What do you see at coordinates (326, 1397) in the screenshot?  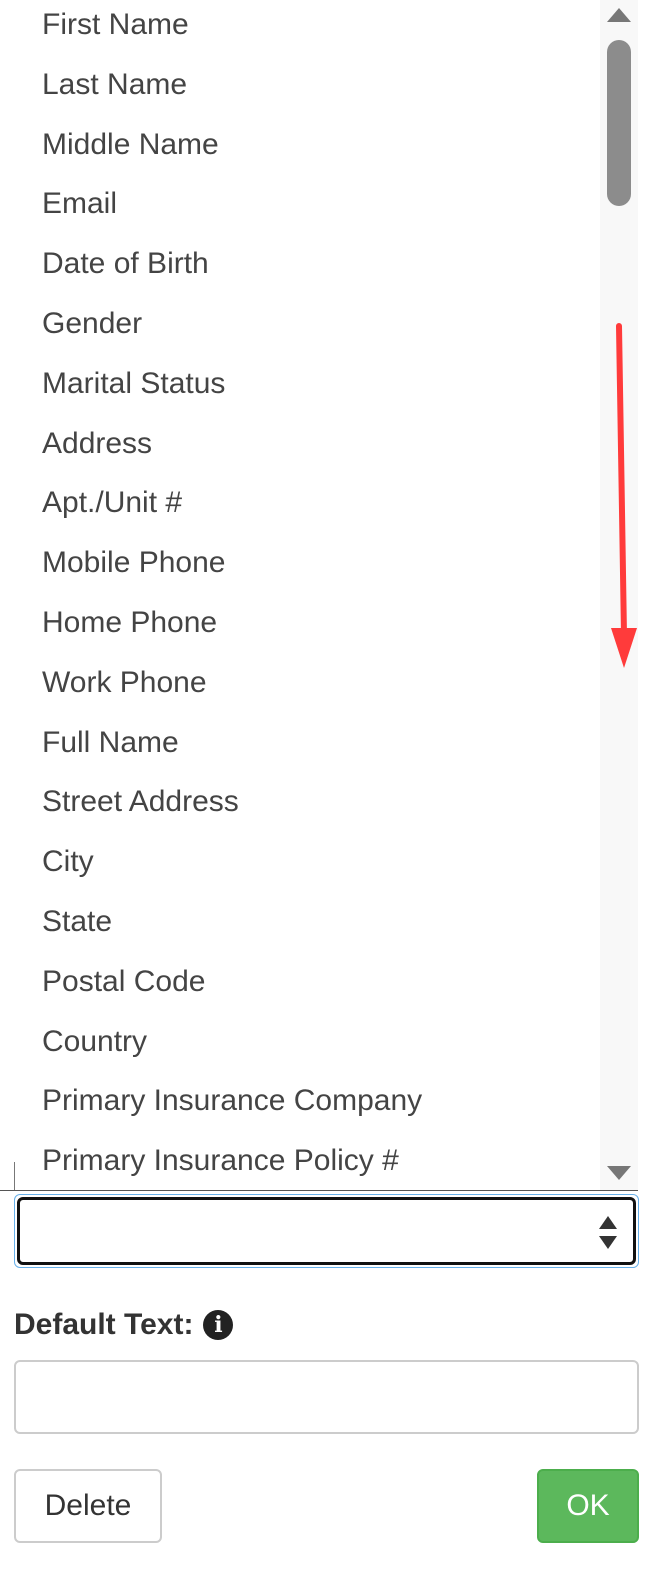 I see `default-text-input` at bounding box center [326, 1397].